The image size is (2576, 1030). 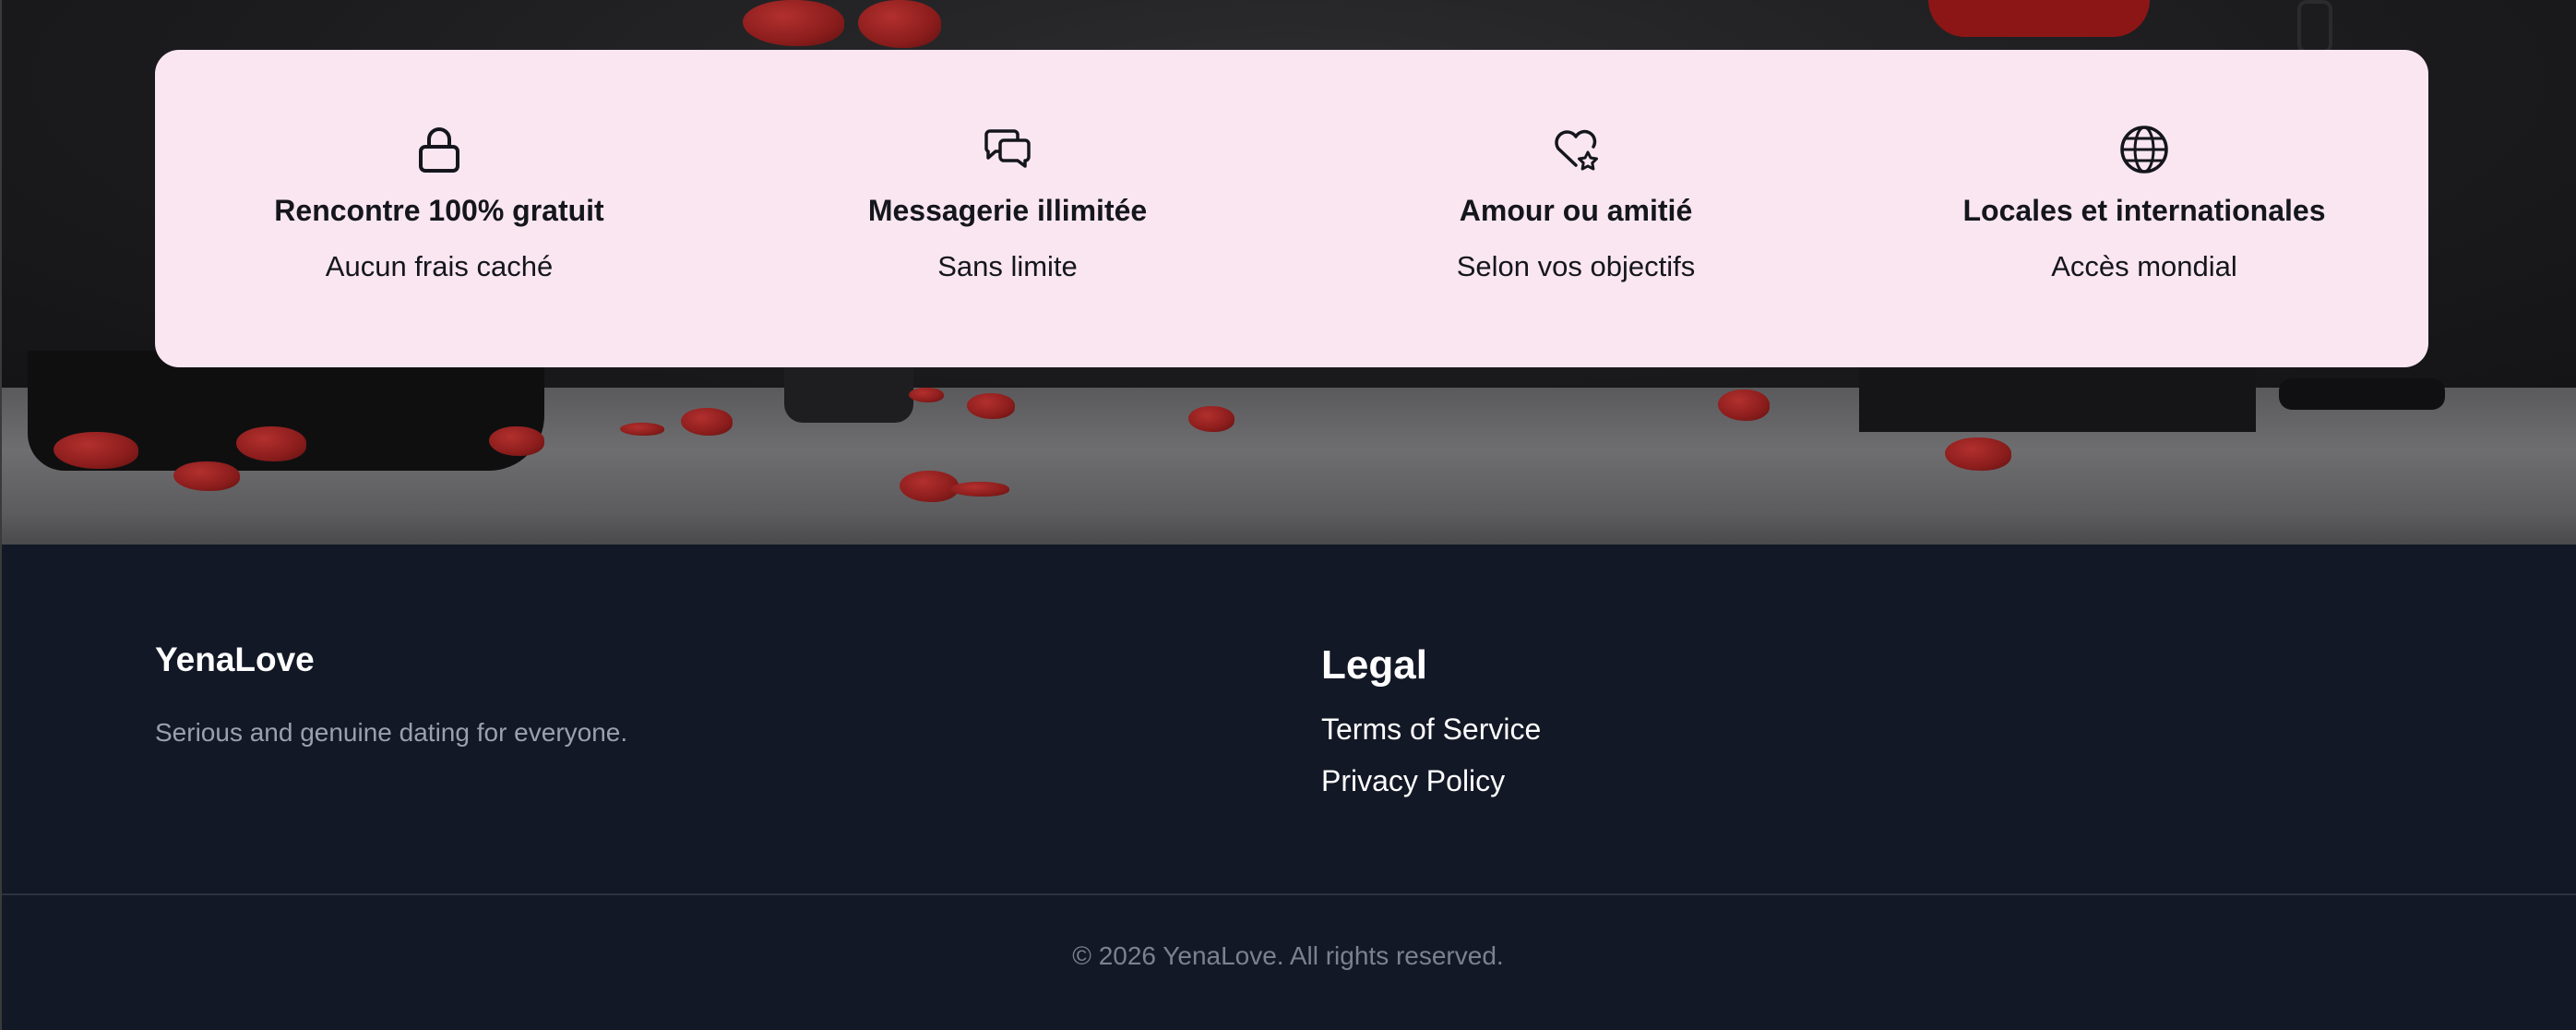 I want to click on feature-title: Amour ou amitié, so click(x=1576, y=210).